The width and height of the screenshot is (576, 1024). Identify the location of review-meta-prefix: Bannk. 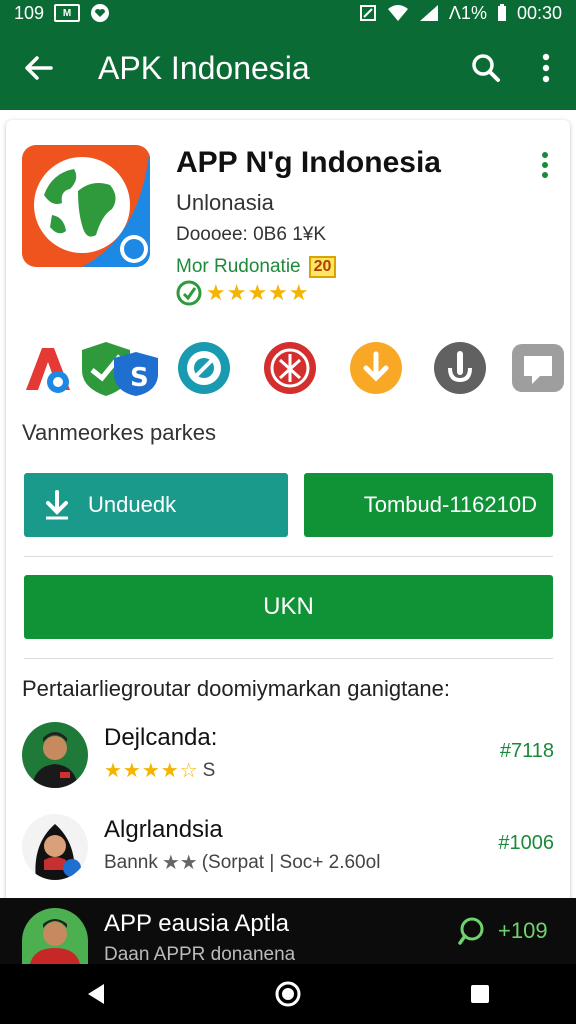
(131, 862).